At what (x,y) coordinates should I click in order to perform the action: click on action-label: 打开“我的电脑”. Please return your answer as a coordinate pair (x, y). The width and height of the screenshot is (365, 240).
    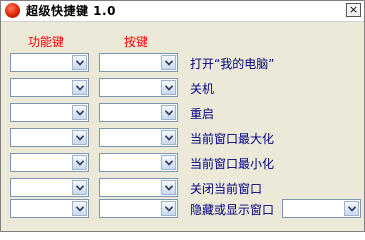
    Looking at the image, I should click on (232, 64).